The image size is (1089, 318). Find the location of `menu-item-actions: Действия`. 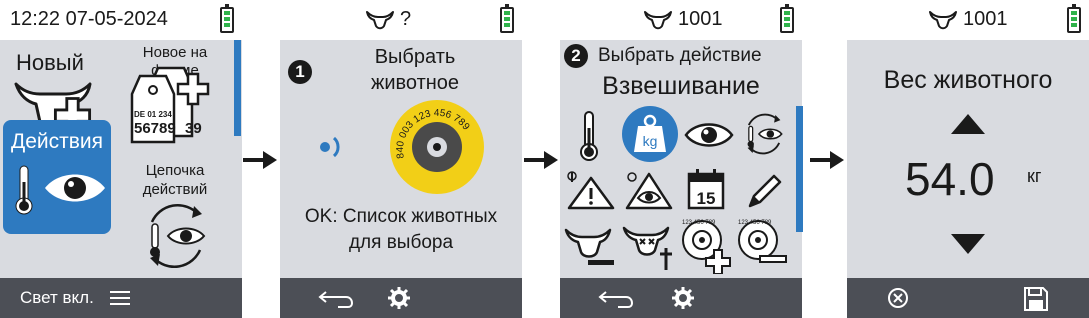

menu-item-actions: Действия is located at coordinates (57, 177).